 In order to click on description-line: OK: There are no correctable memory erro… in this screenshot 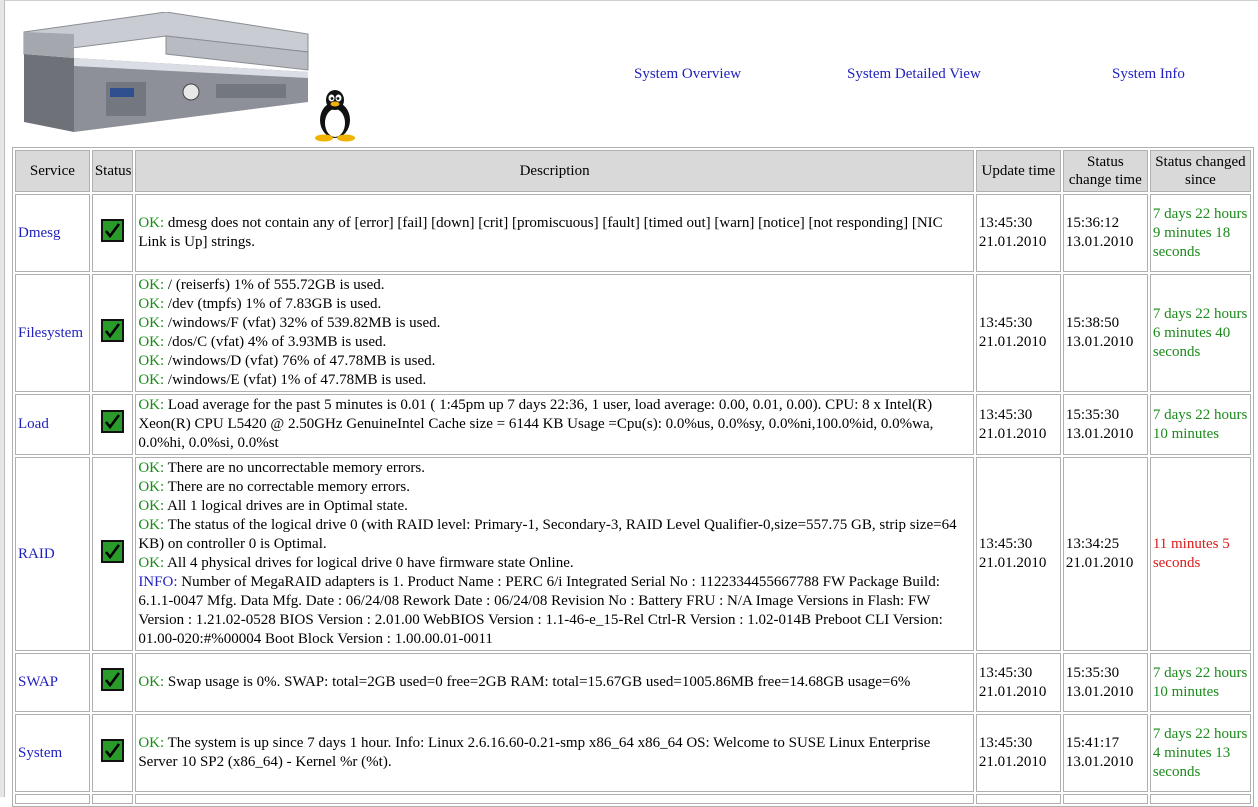, I will do `click(554, 487)`.